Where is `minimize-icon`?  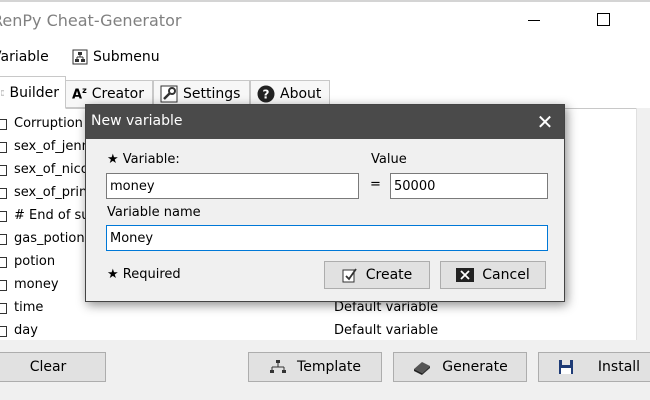 minimize-icon is located at coordinates (534, 20).